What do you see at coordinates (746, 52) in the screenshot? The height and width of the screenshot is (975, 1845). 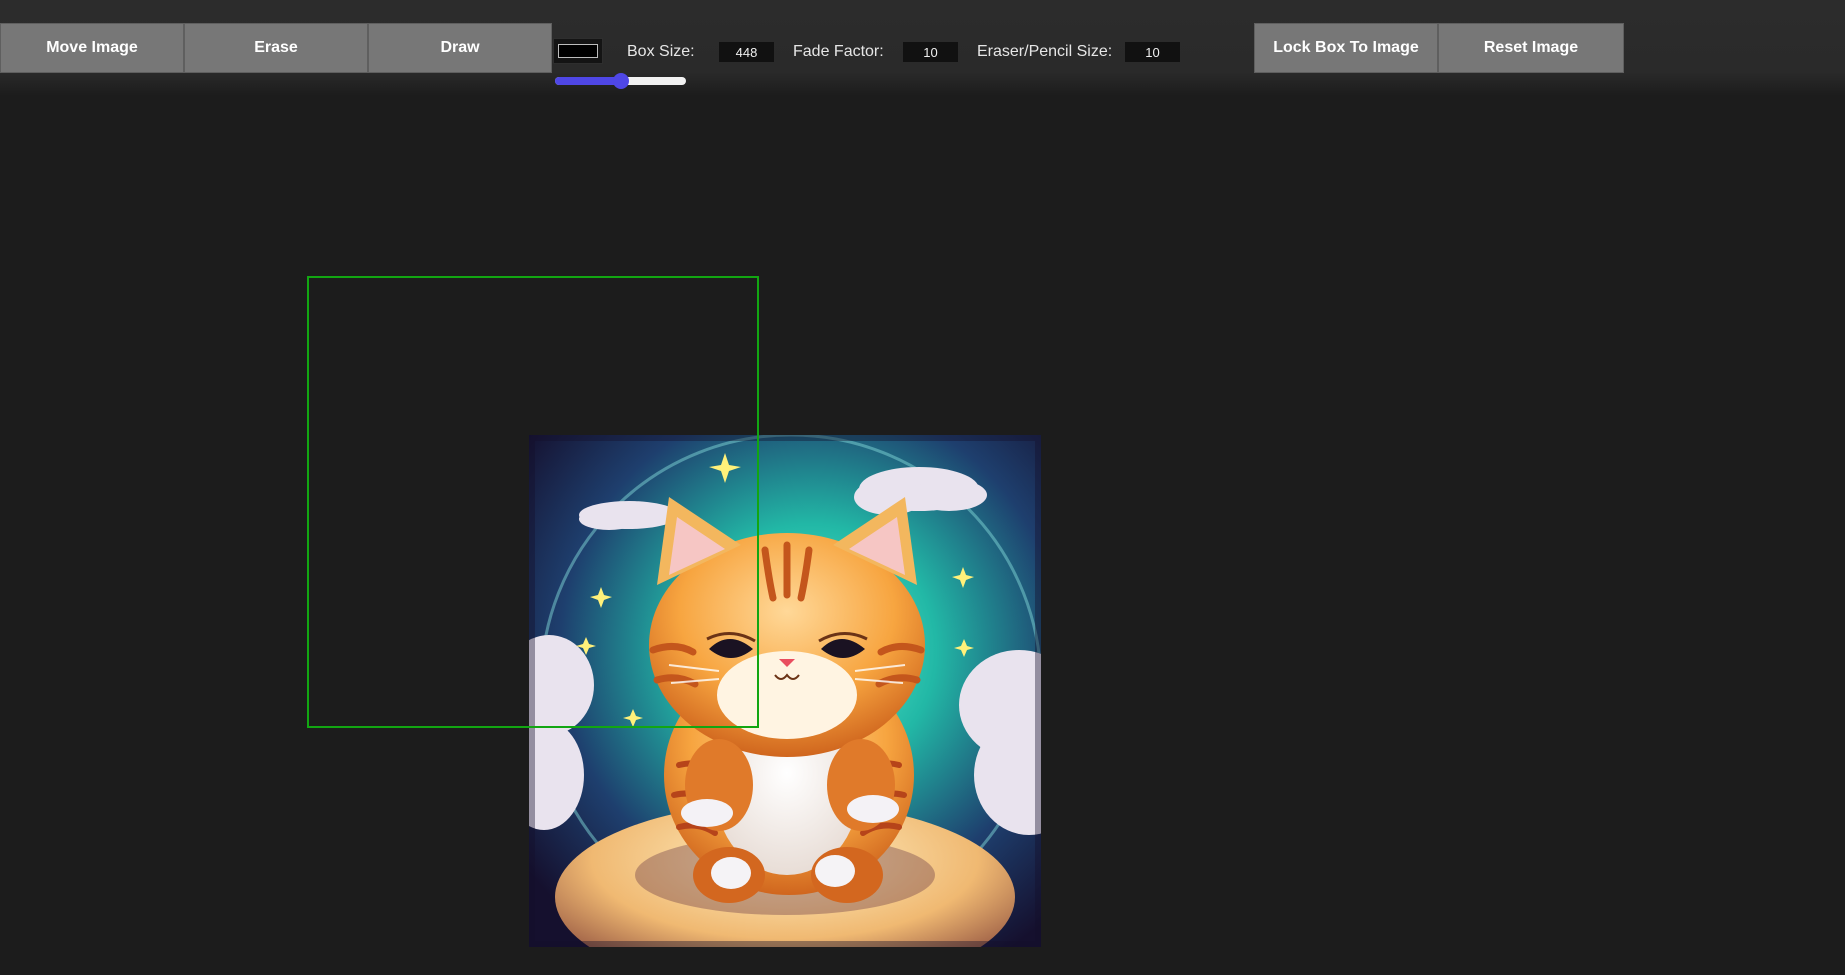 I see `box-size-input` at bounding box center [746, 52].